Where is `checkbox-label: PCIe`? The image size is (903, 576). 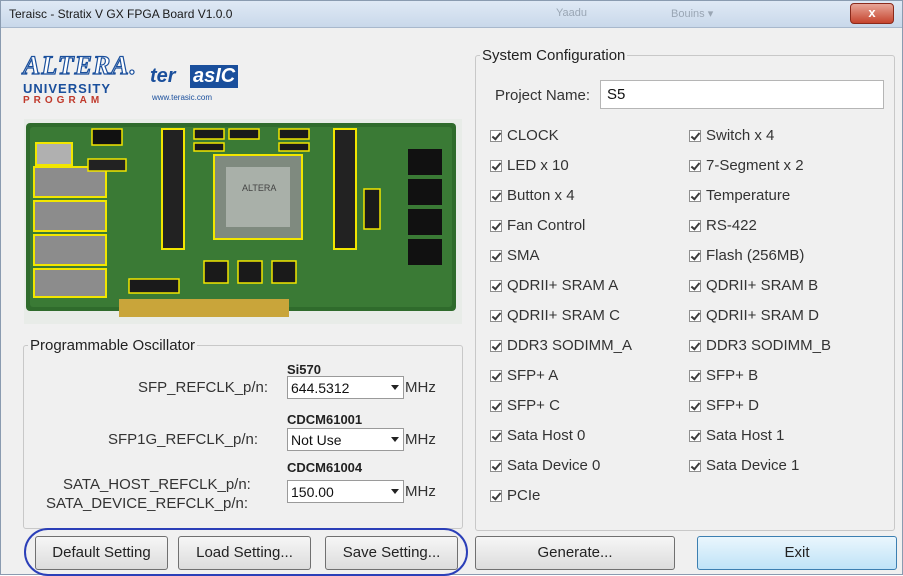
checkbox-label: PCIe is located at coordinates (524, 495).